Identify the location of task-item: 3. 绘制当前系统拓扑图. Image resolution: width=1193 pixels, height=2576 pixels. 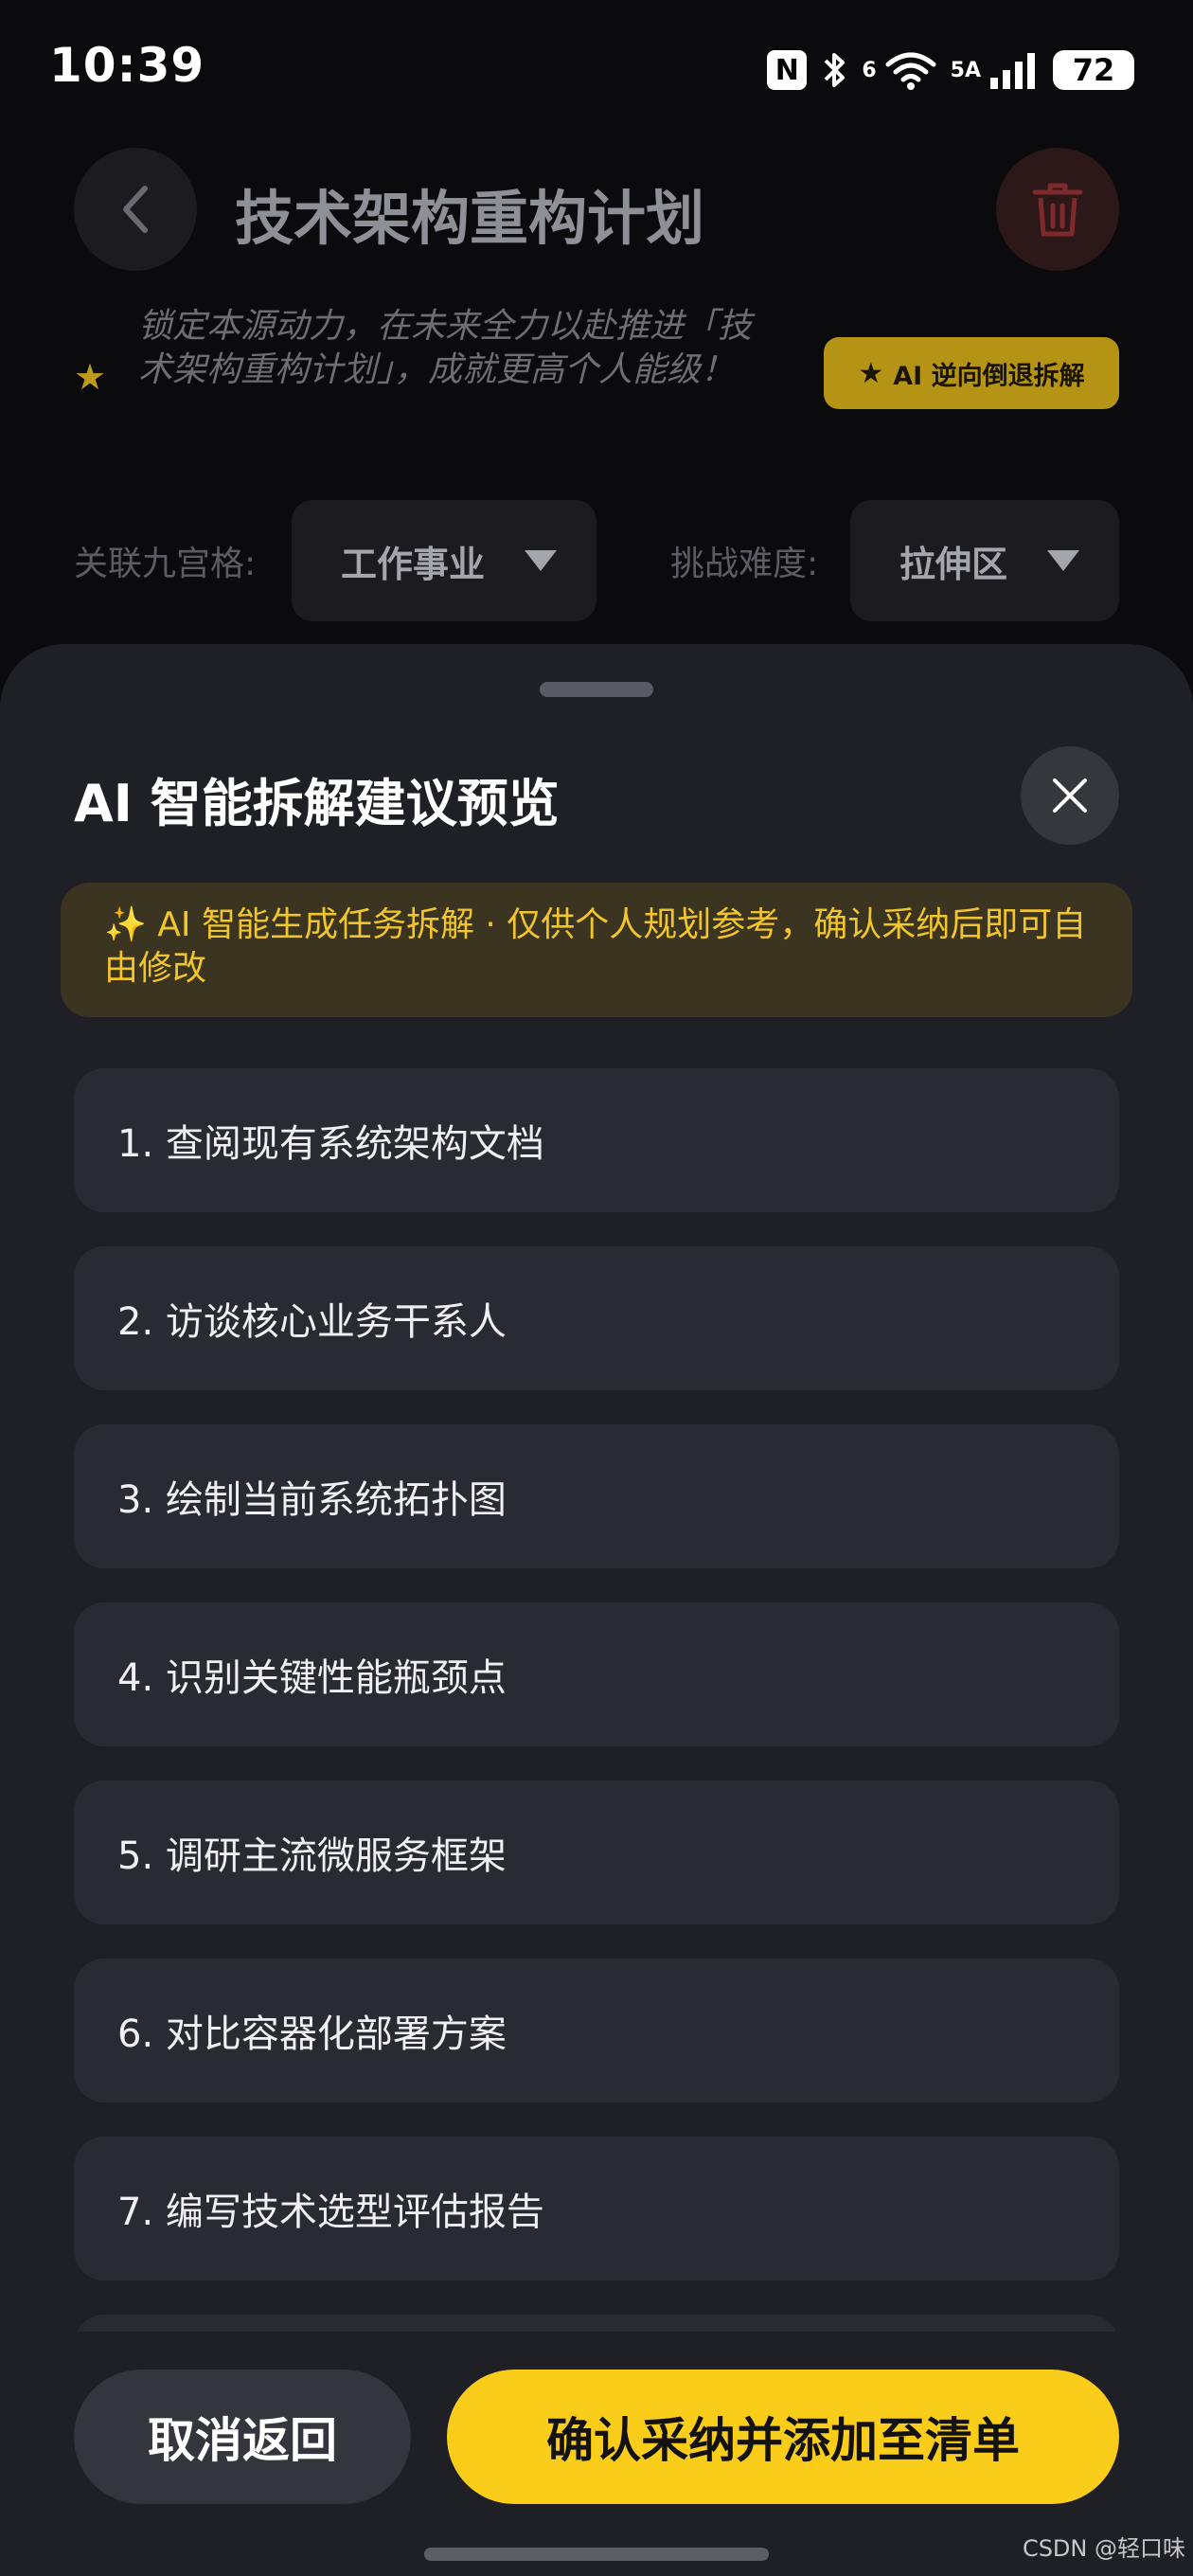
(596, 1496).